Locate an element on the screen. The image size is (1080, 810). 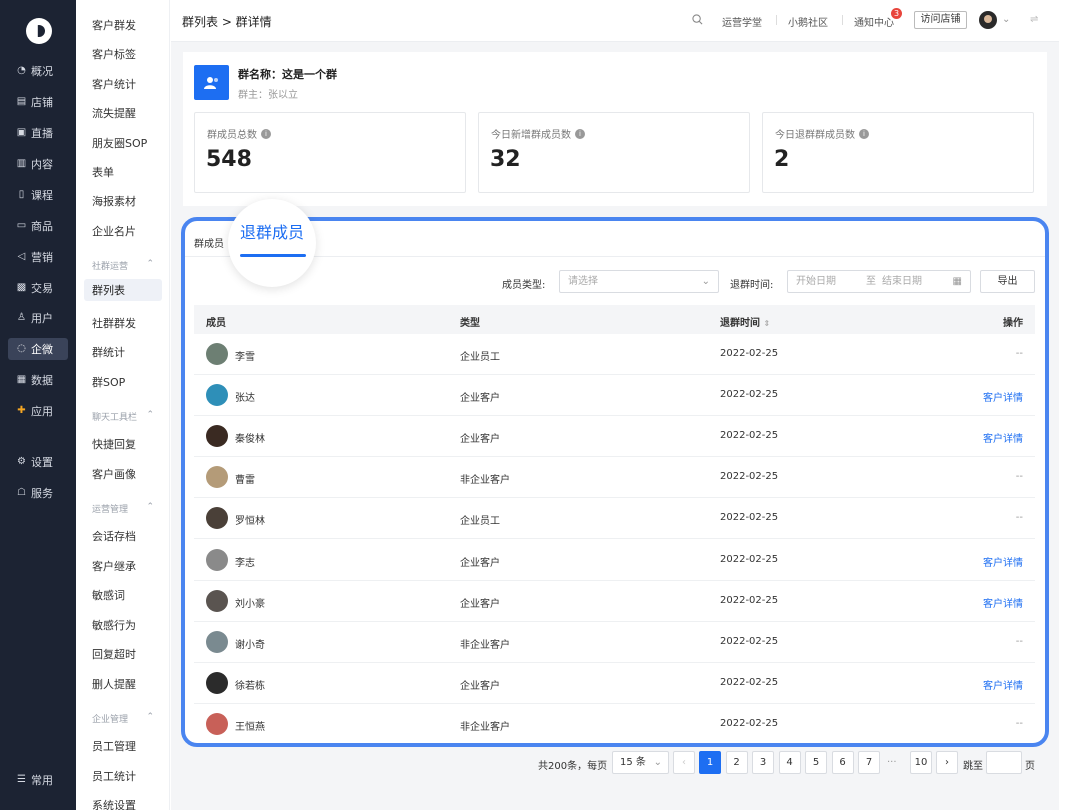
nav-item-11: ▦ 数据 is located at coordinates (38, 380).